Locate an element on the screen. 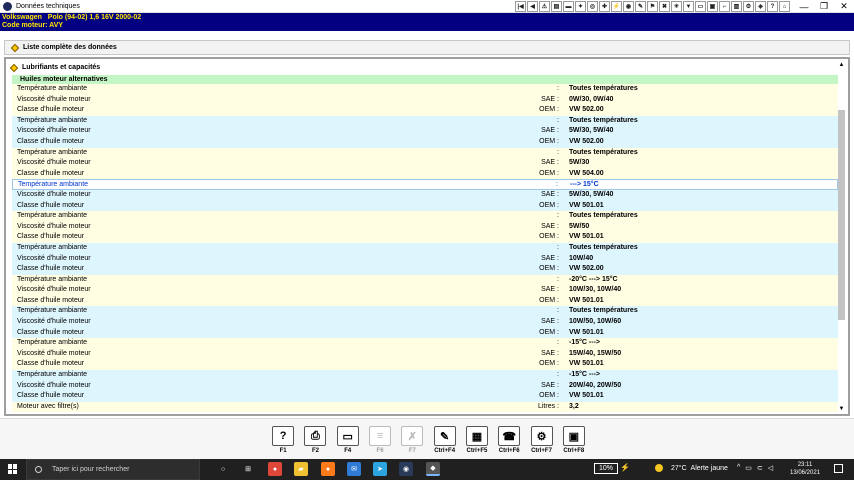  brake-icon: ◉ is located at coordinates (628, 6).